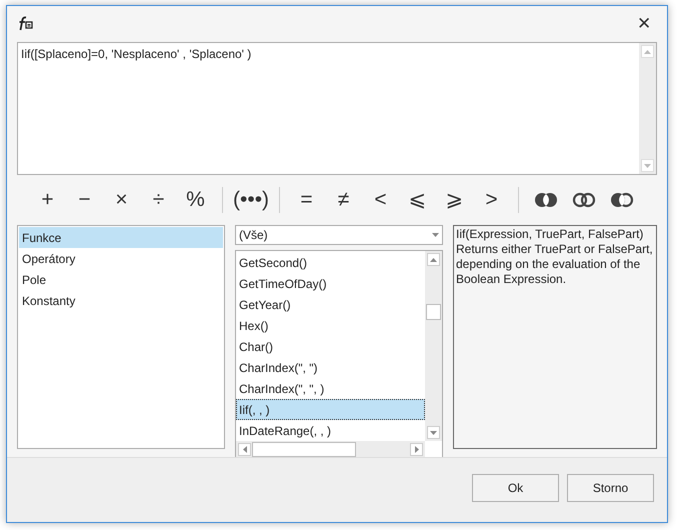 Image resolution: width=683 pixels, height=530 pixels. I want to click on half-filled-circles-icon, so click(622, 200).